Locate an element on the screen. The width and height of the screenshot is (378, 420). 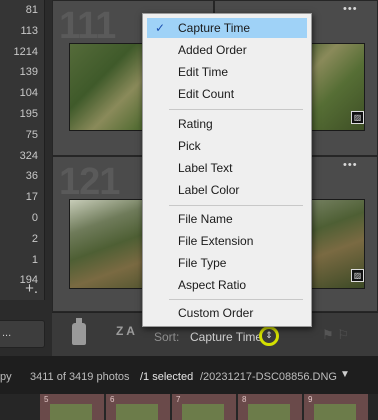
menu-item-rating: Rating is located at coordinates (227, 124).